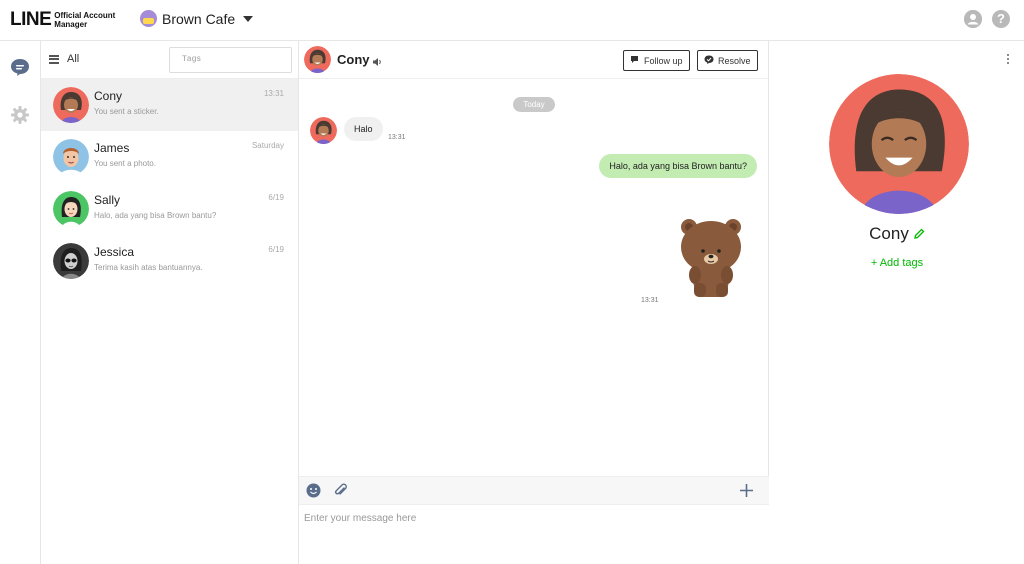 Image resolution: width=1024 pixels, height=564 pixels. What do you see at coordinates (20, 117) in the screenshot?
I see `settings-icon` at bounding box center [20, 117].